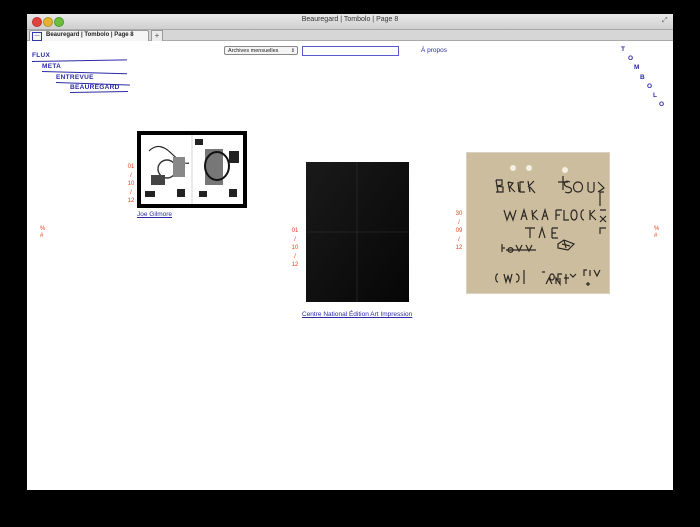  Describe the element at coordinates (656, 236) in the screenshot. I see `pager-next-symbol: #` at that location.